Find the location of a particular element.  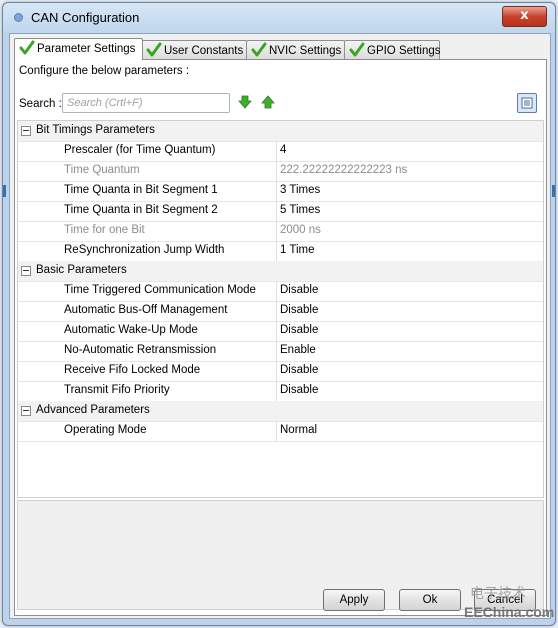

property-name: Time for one Bit is located at coordinates (104, 230).